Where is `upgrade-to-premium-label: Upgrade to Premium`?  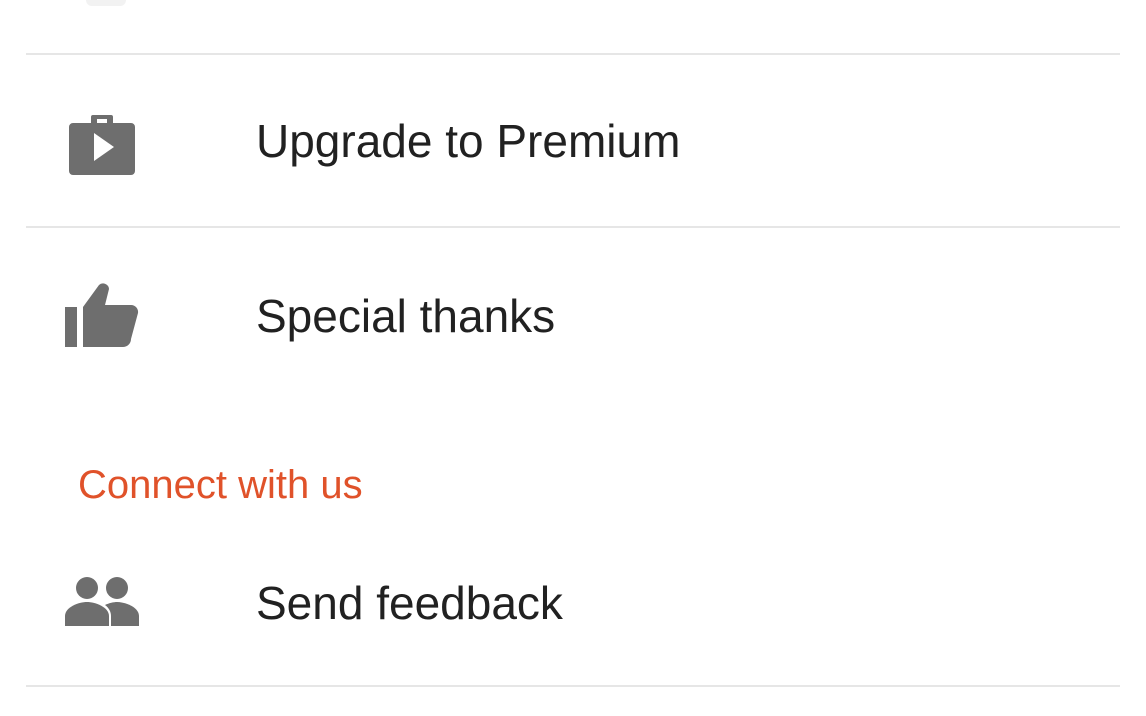 upgrade-to-premium-label: Upgrade to Premium is located at coordinates (468, 141).